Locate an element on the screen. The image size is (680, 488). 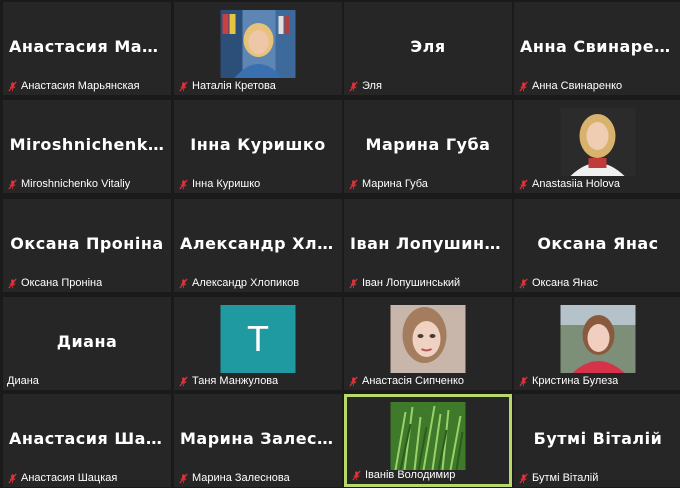
participant-footer: Анастасия Шацкая is located at coordinates (62, 478).